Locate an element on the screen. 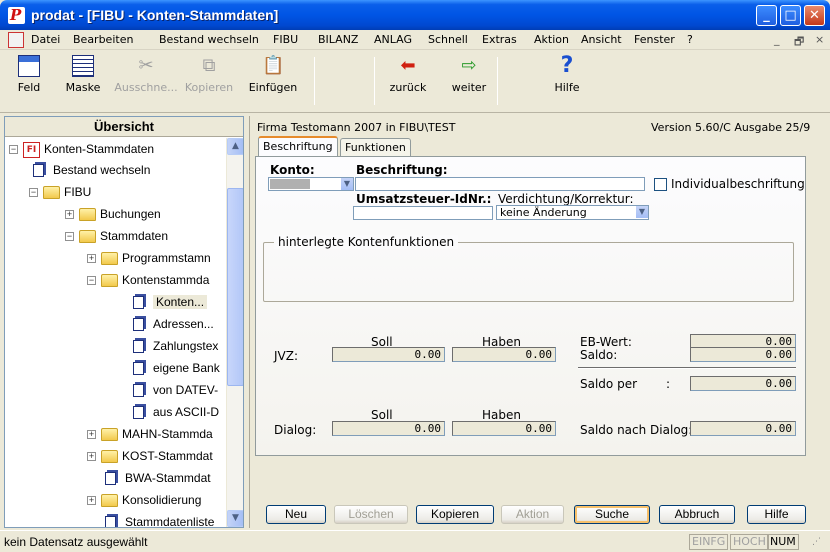 The height and width of the screenshot is (552, 830). abbruch-button: Abbruch is located at coordinates (697, 514).